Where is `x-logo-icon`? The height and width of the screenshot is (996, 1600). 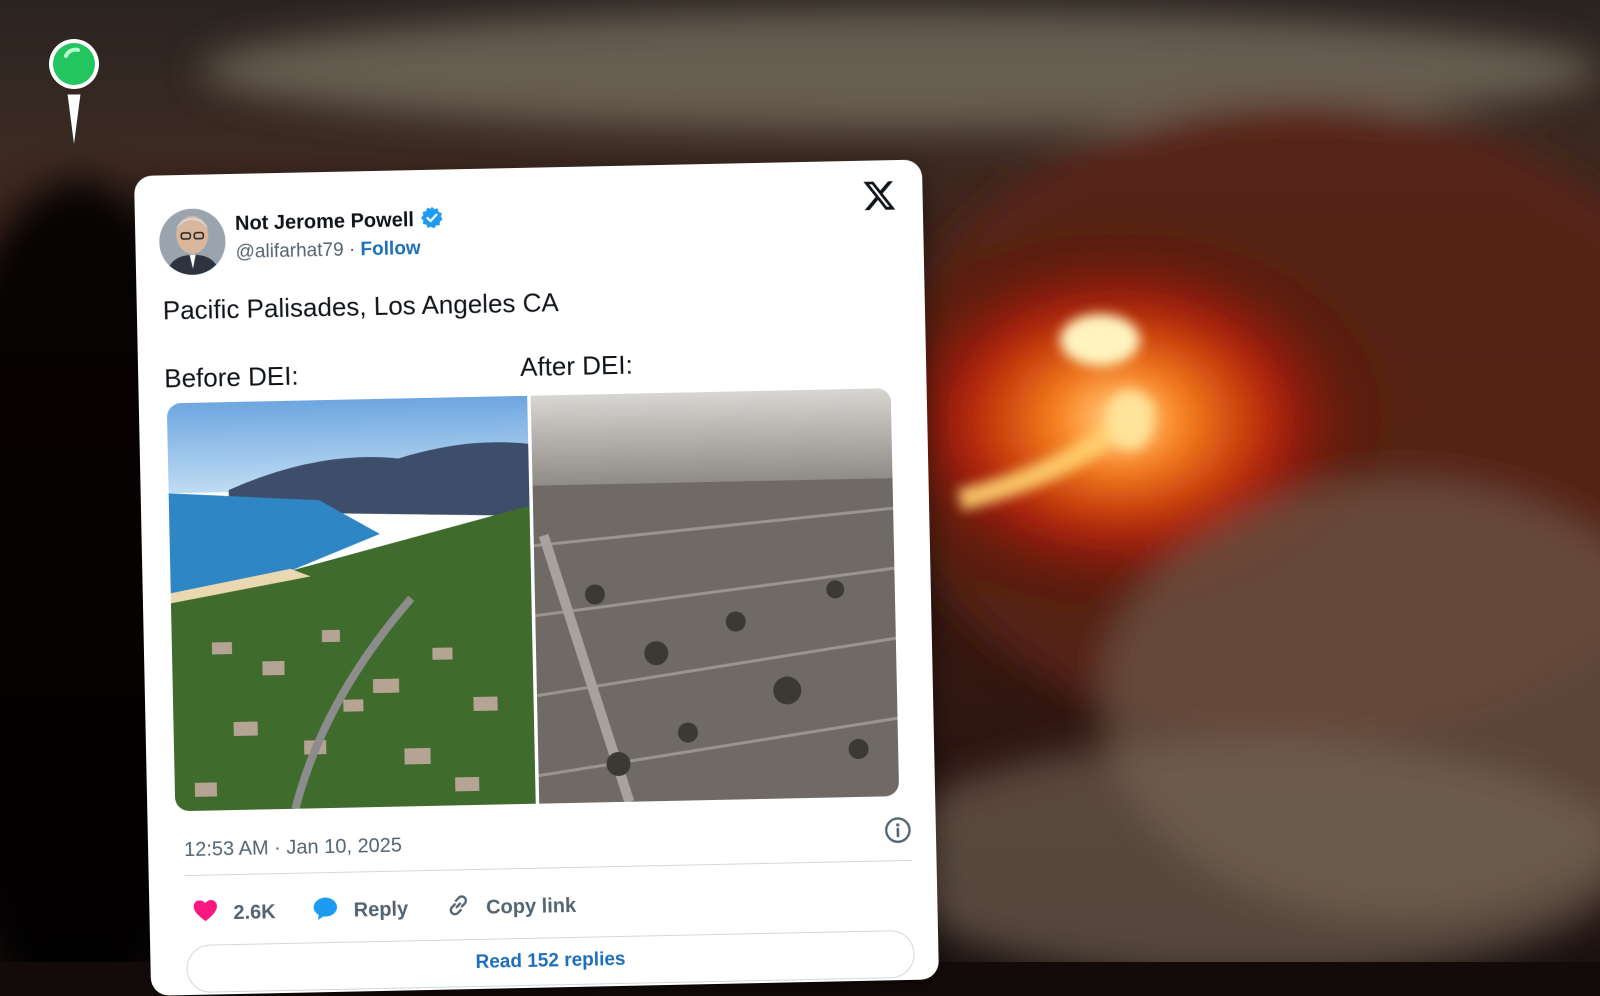 x-logo-icon is located at coordinates (879, 195).